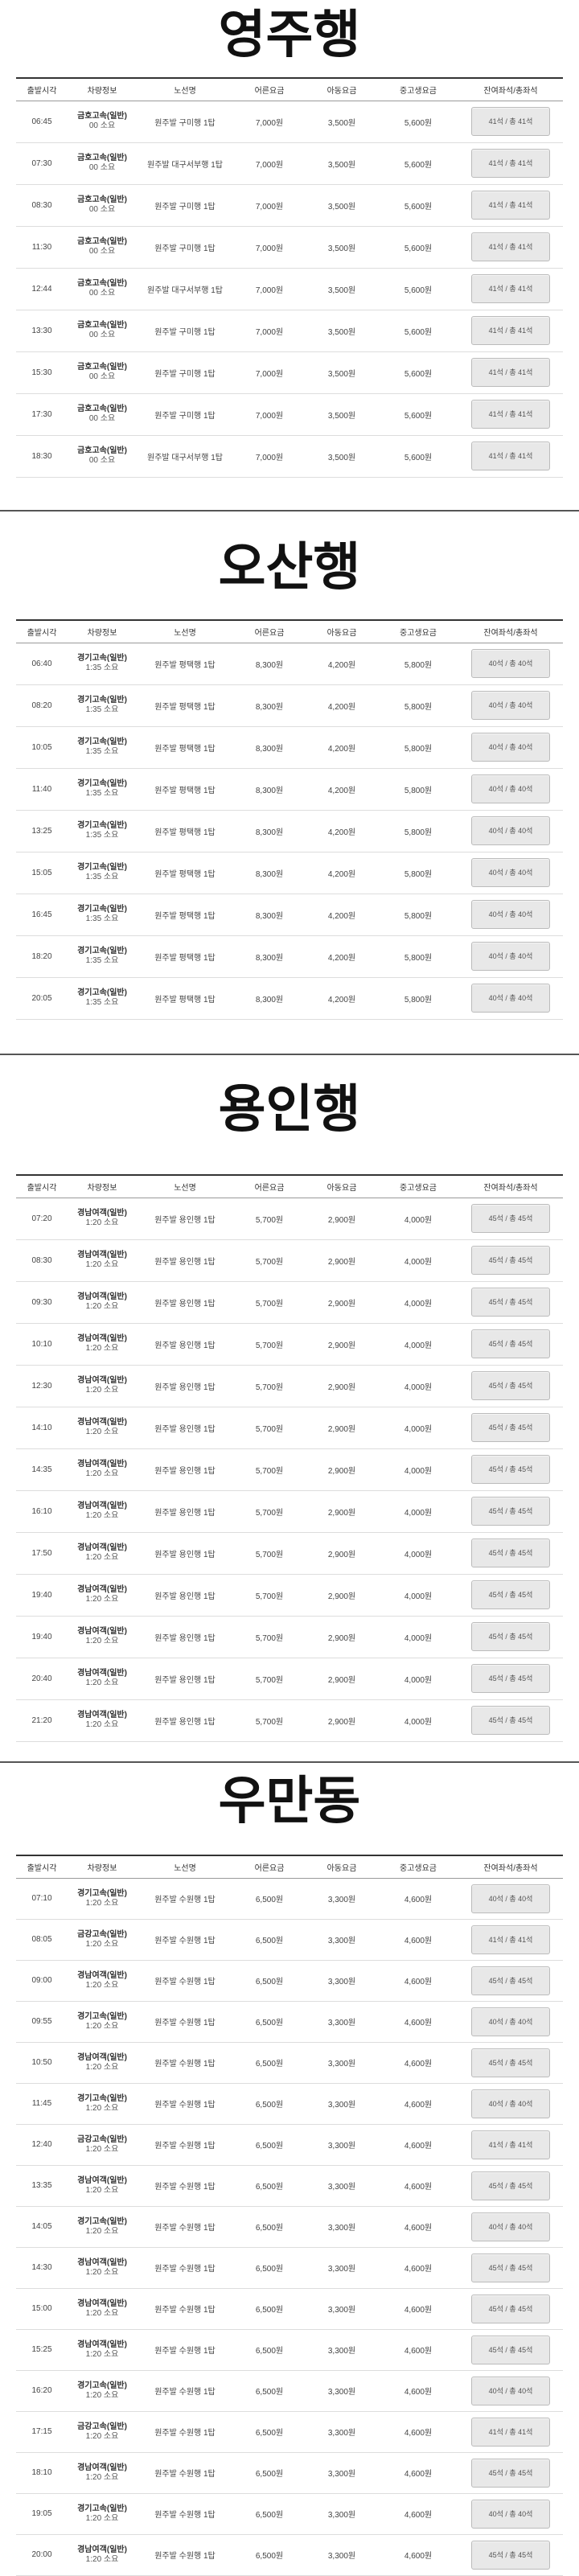  I want to click on col-route: 노선명, so click(185, 1186).